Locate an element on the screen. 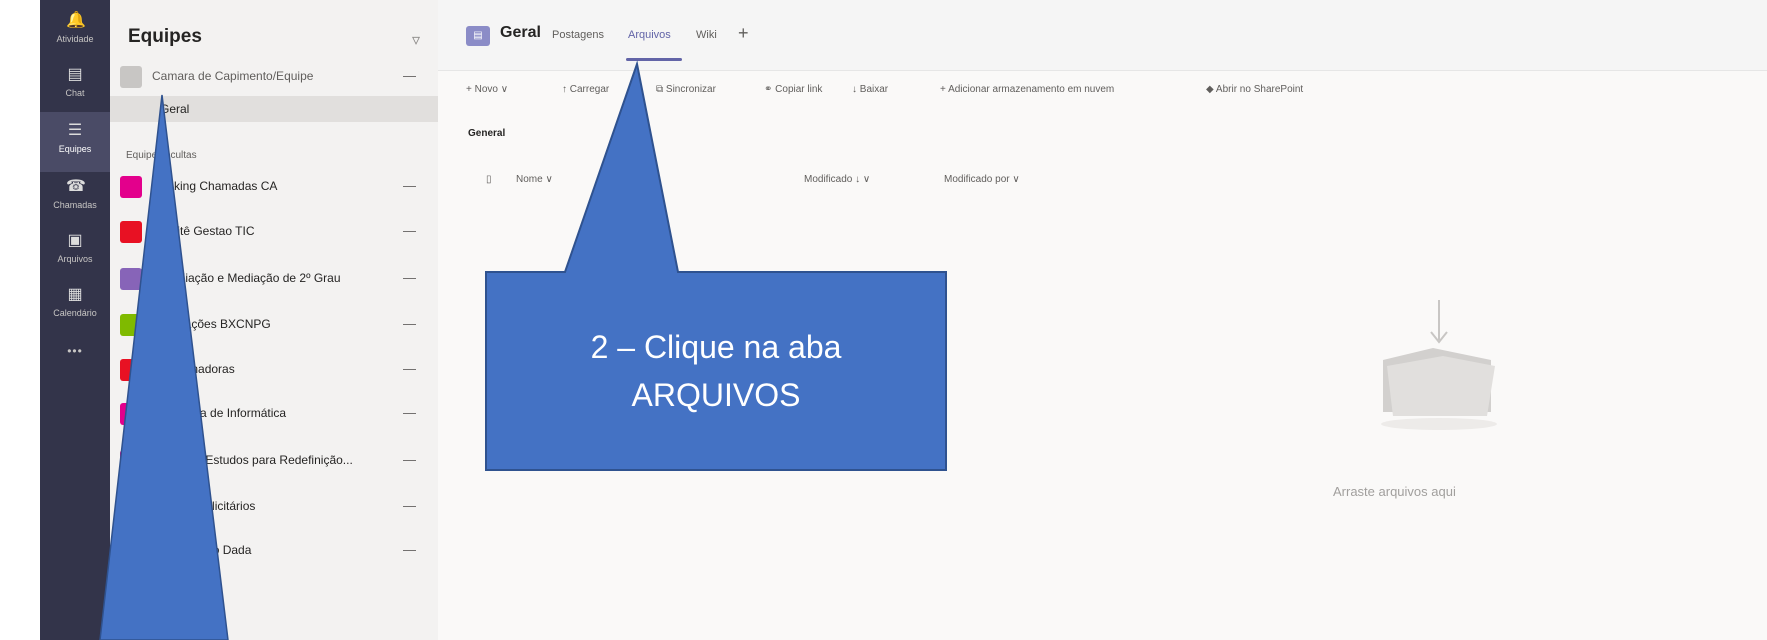  copy-link-button: ⚭ Copiar link is located at coordinates (793, 89).